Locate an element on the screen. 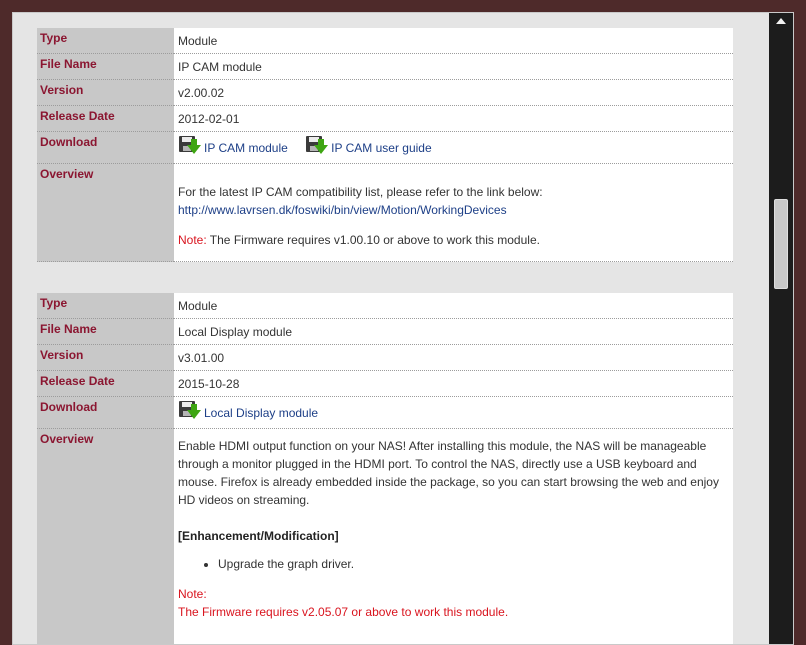 This screenshot has height=645, width=806. release-date-value: 2012-02-01 is located at coordinates (453, 118).